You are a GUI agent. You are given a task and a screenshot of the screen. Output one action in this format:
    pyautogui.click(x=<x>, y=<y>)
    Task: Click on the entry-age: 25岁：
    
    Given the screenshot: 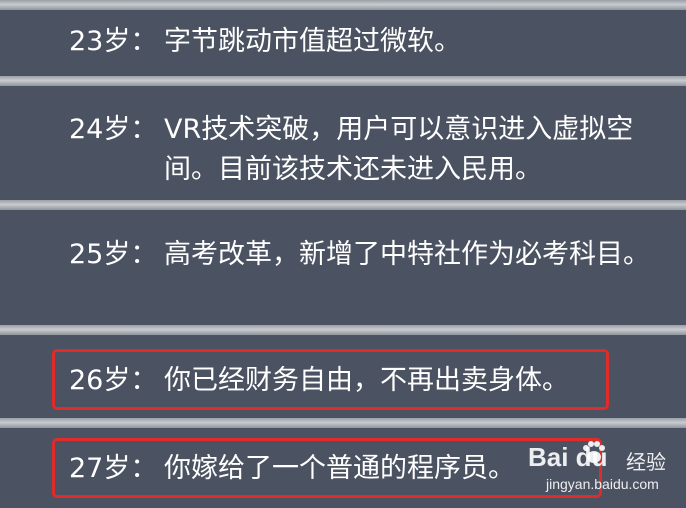 What is the action you would take?
    pyautogui.click(x=113, y=254)
    